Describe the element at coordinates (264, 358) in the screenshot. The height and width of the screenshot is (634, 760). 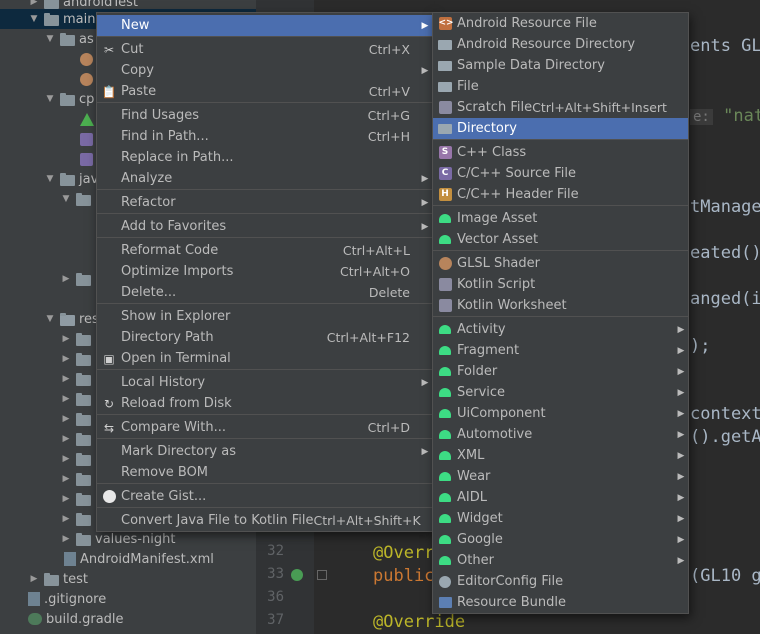
I see `menu-item-open-in-terminal: ▣ Open in Terminal` at that location.